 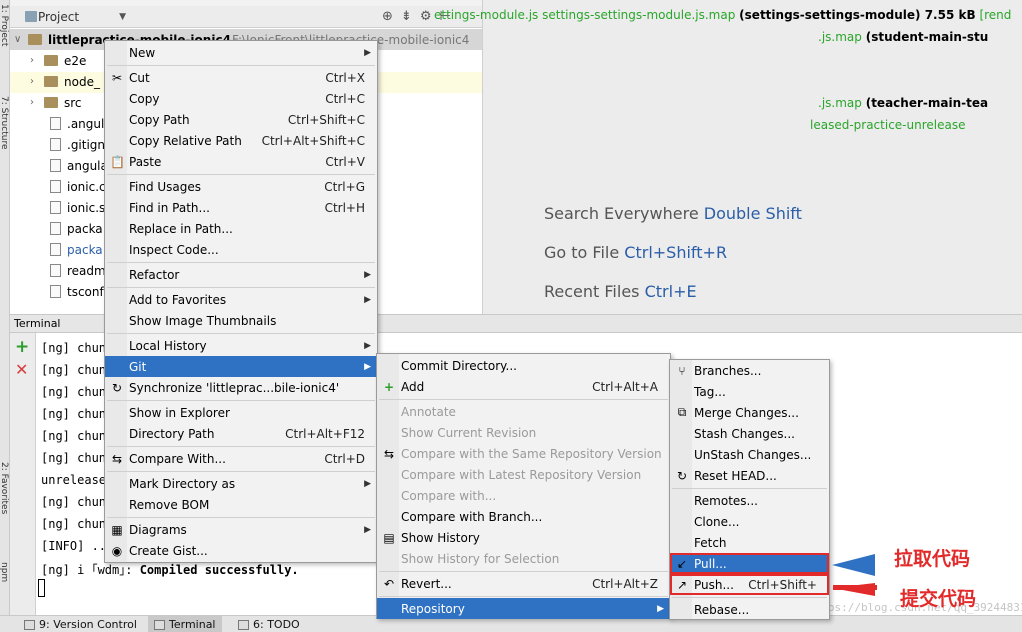 What do you see at coordinates (752, 213) in the screenshot?
I see `hint-key: Double Shift` at bounding box center [752, 213].